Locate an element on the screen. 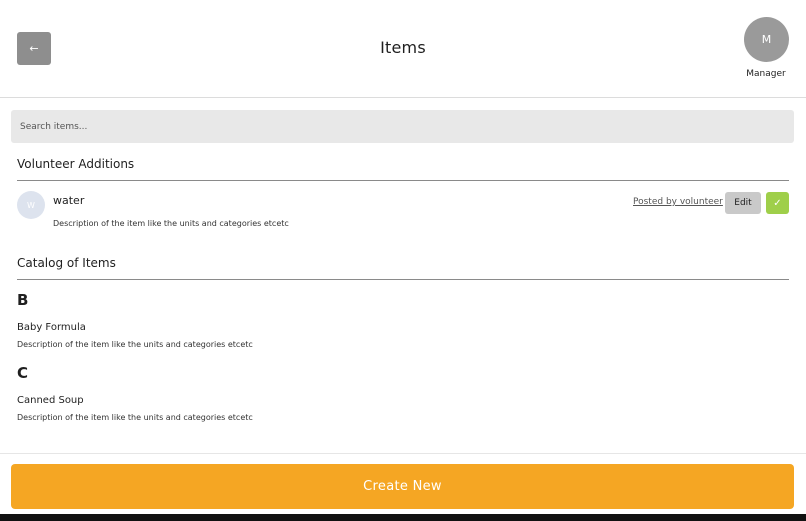 Image resolution: width=806 pixels, height=521 pixels. search-input is located at coordinates (402, 126).